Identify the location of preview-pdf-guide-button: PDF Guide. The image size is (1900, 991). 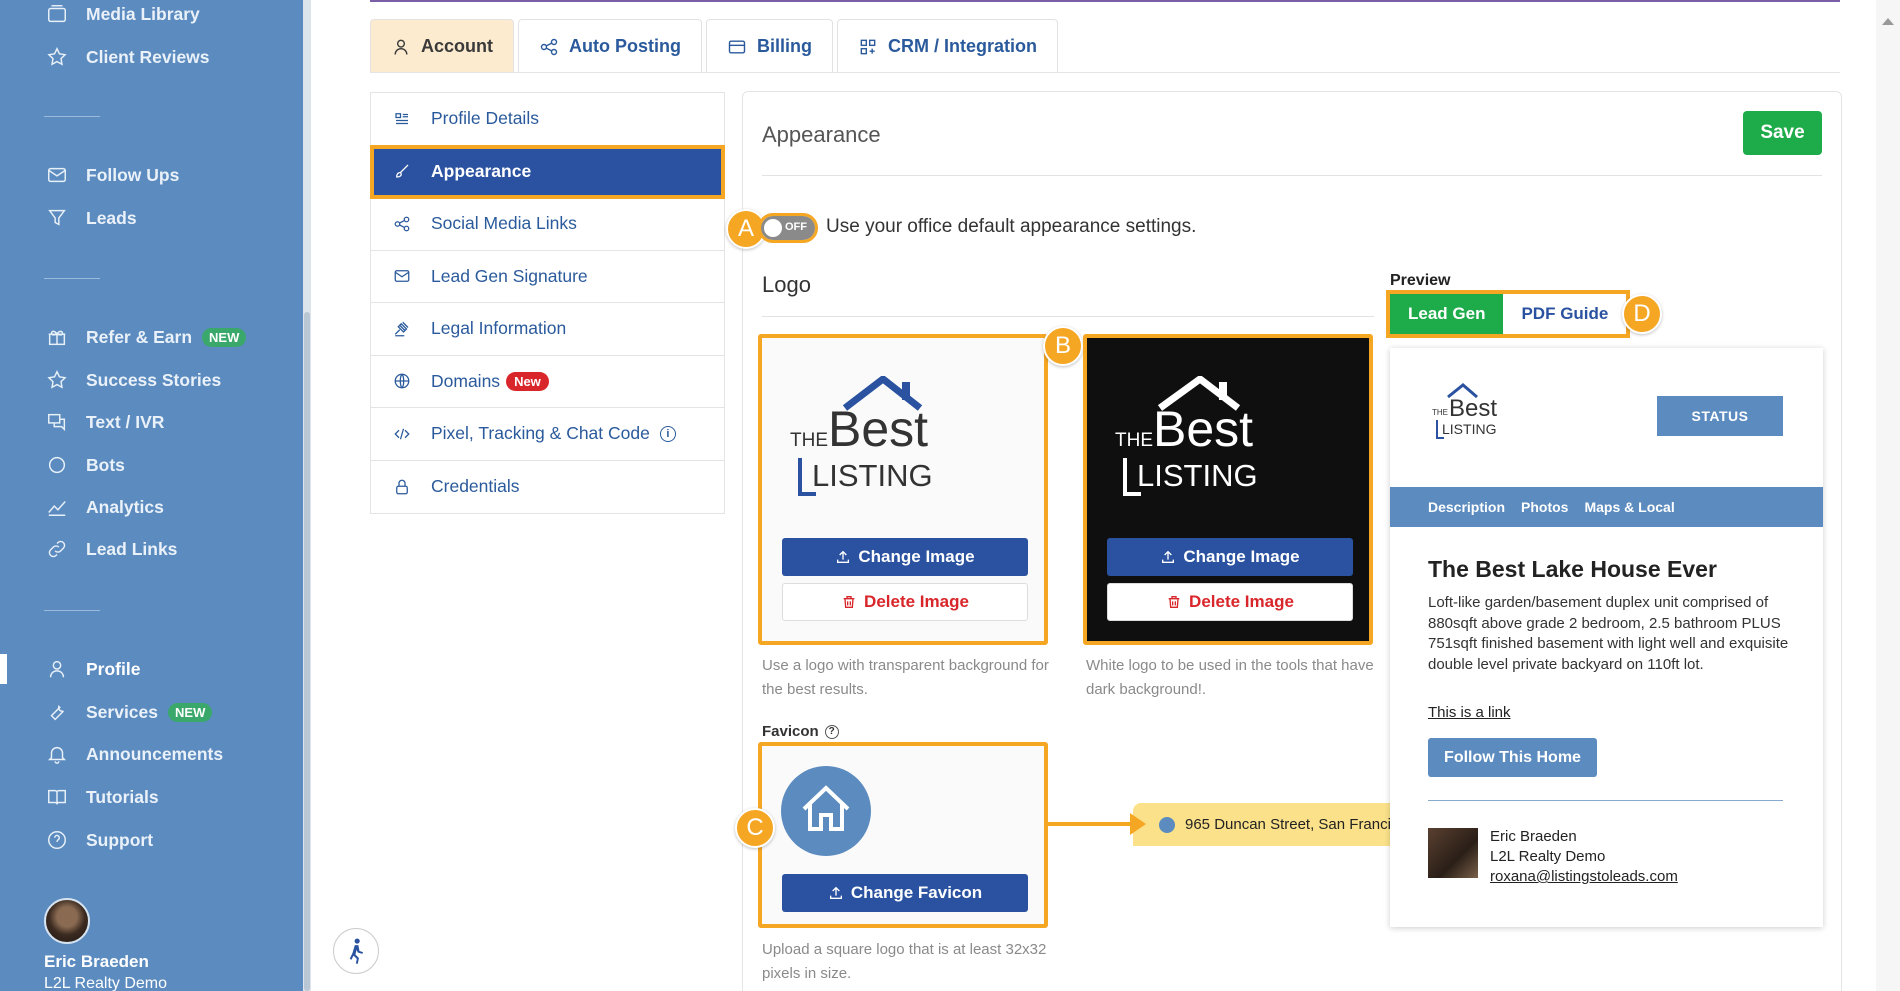
(1564, 314).